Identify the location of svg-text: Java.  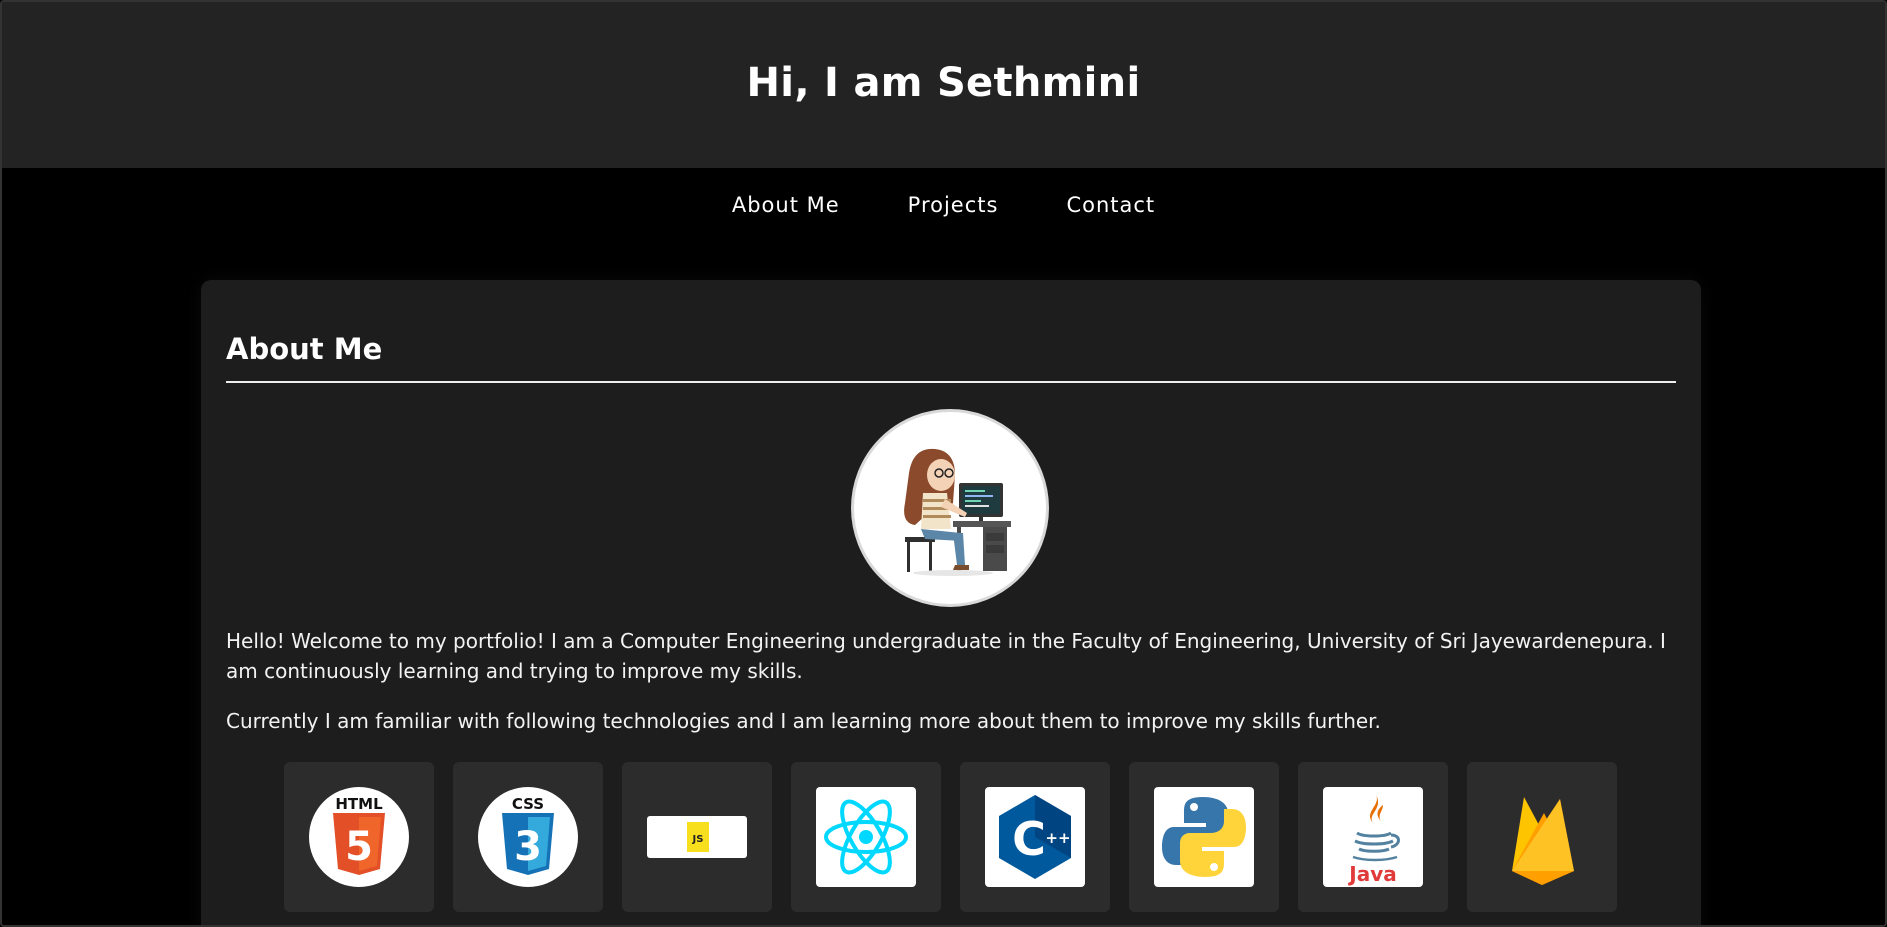
(1371, 874).